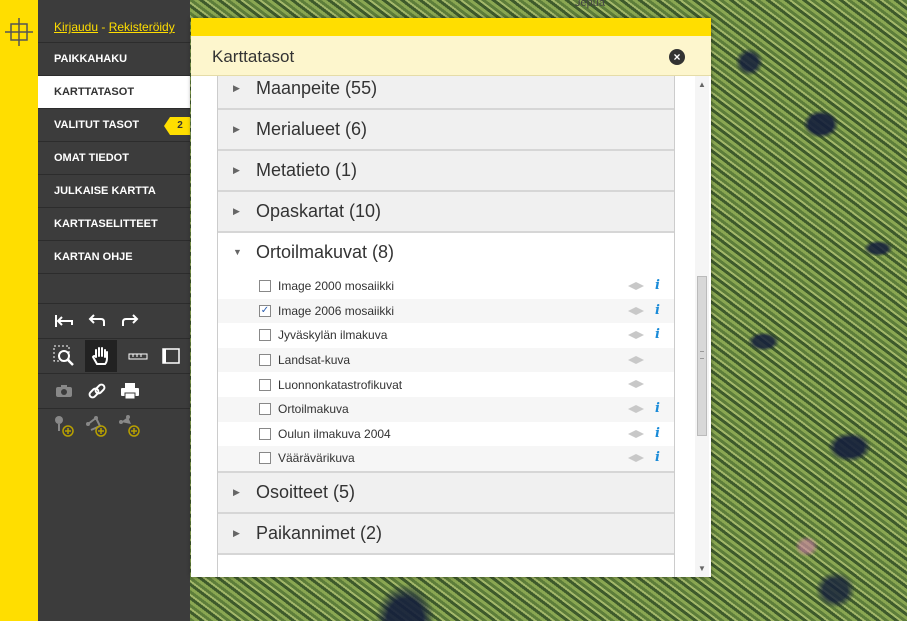 The height and width of the screenshot is (621, 907). Describe the element at coordinates (451, 56) in the screenshot. I see `flyout-header: Karttatasot ×` at that location.